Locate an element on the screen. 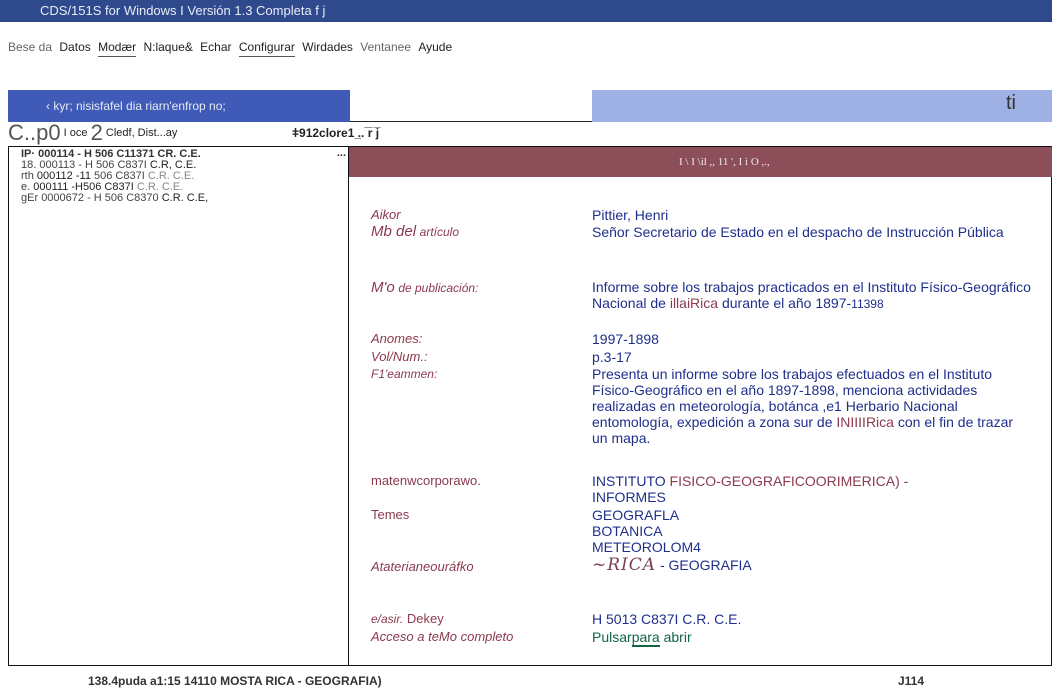 This screenshot has height=695, width=1052. topics-value: GEOGRAFLA BOTANICA METEOROLOM4 is located at coordinates (812, 531).